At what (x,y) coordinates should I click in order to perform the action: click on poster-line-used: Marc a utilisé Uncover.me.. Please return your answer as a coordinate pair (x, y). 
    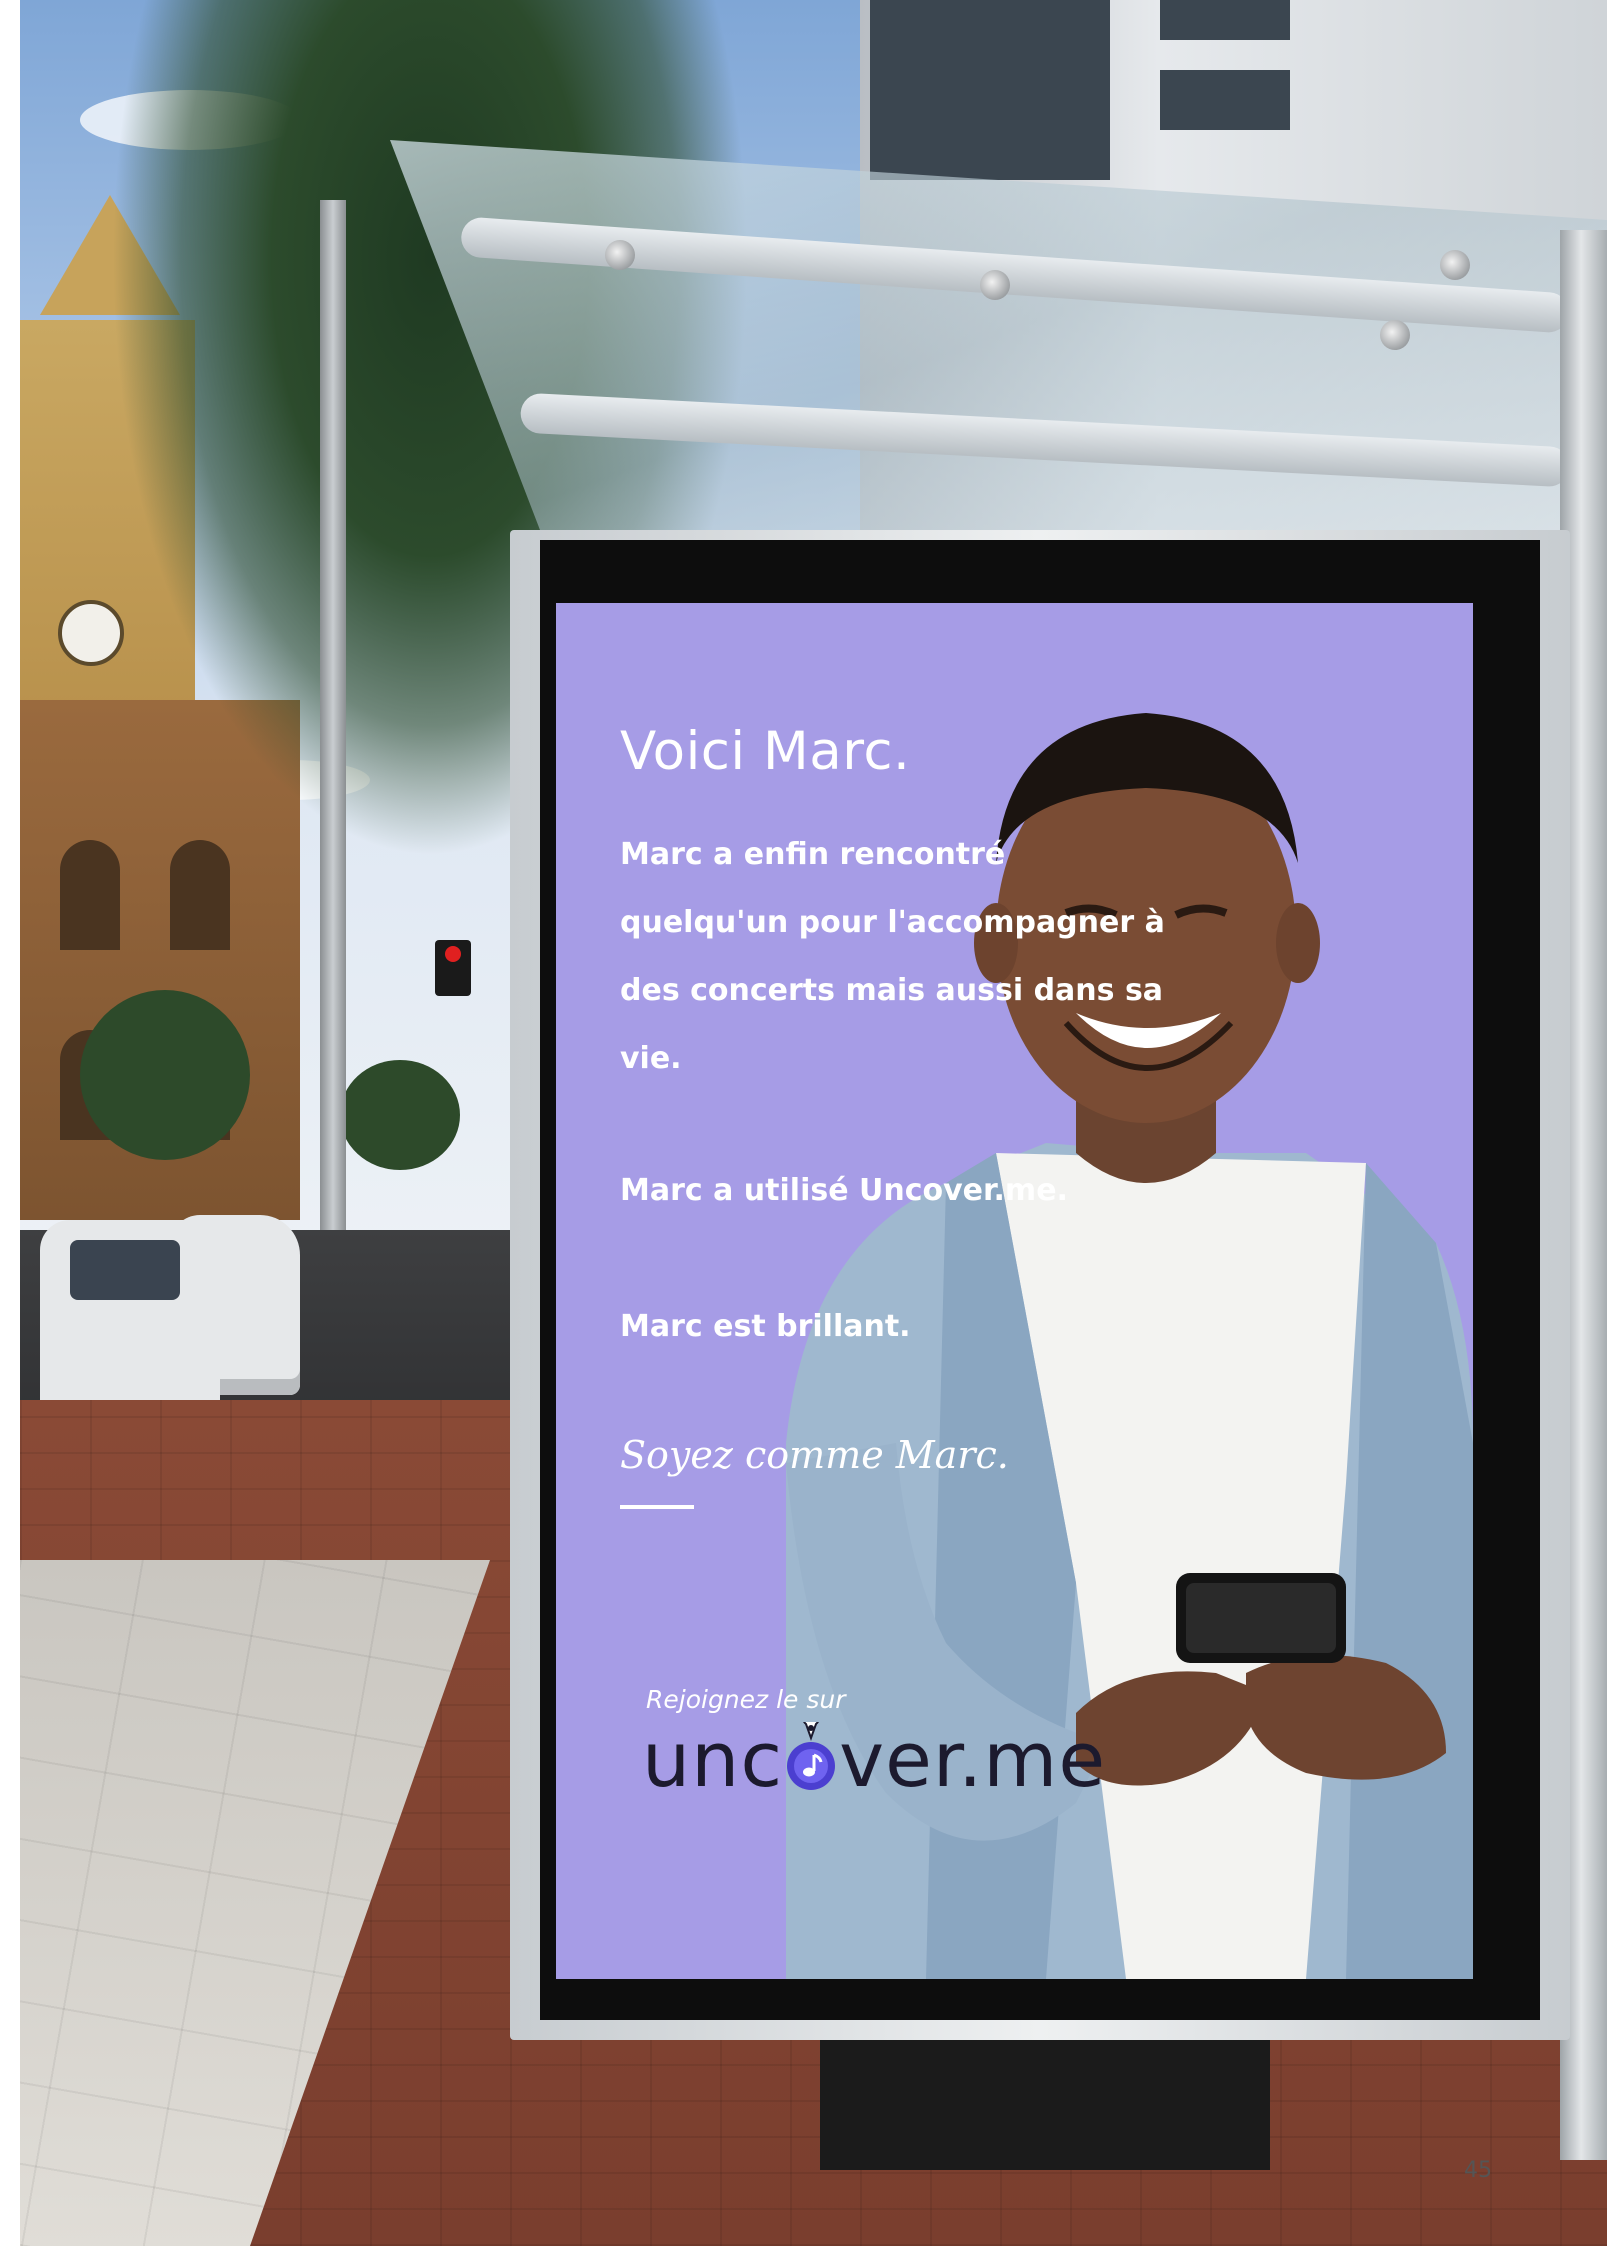
    Looking at the image, I should click on (844, 1190).